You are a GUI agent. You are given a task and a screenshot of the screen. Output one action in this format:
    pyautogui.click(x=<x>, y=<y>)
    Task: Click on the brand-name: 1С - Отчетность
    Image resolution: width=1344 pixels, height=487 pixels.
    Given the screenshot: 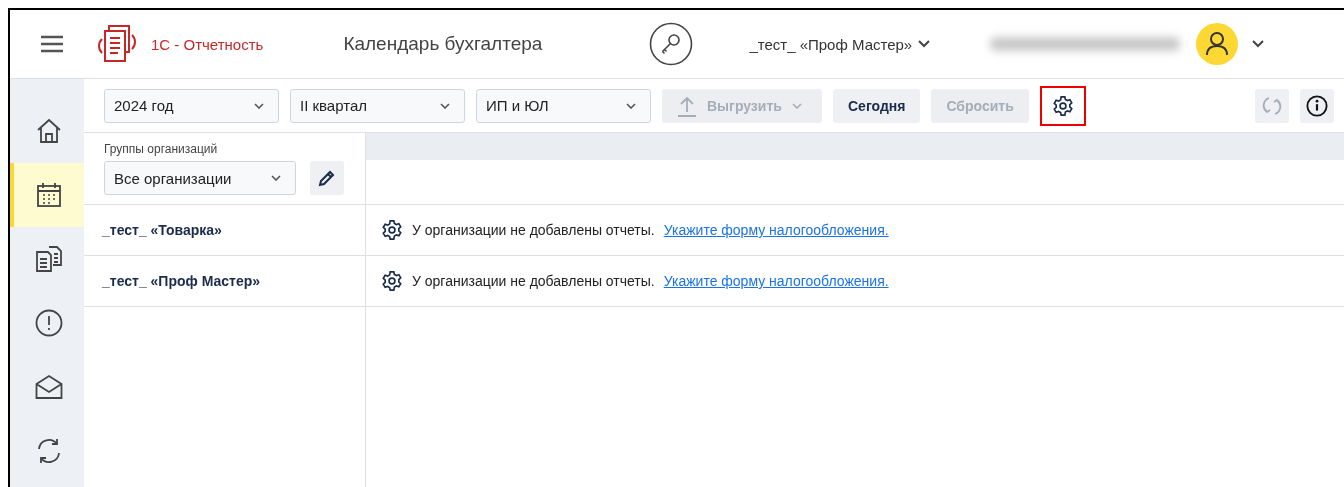 What is the action you would take?
    pyautogui.click(x=207, y=44)
    